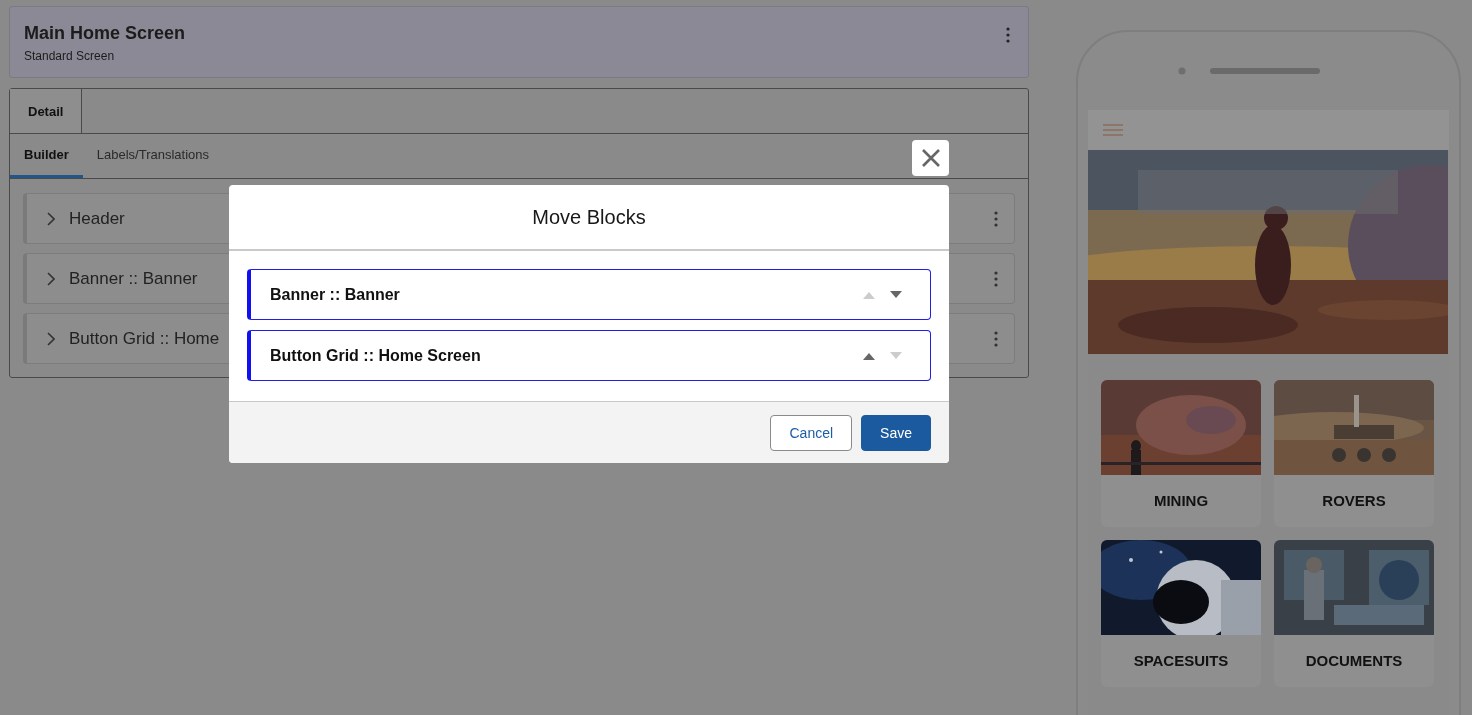  I want to click on block-item: Banner :: Banner, so click(589, 294).